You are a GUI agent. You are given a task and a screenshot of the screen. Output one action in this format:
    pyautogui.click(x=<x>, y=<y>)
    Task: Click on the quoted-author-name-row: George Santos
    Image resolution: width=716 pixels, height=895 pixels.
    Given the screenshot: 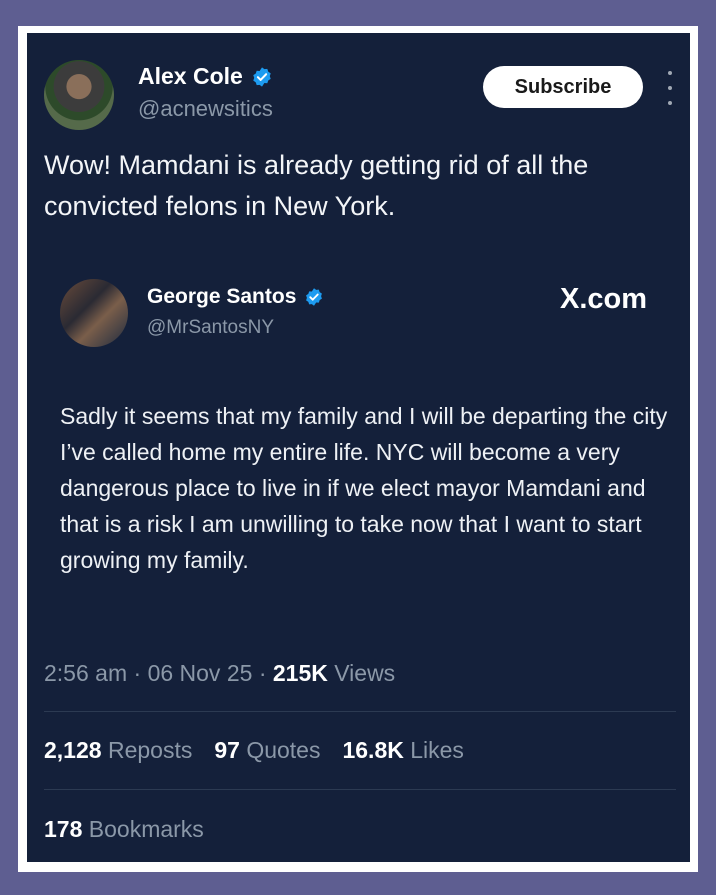 What is the action you would take?
    pyautogui.click(x=235, y=297)
    